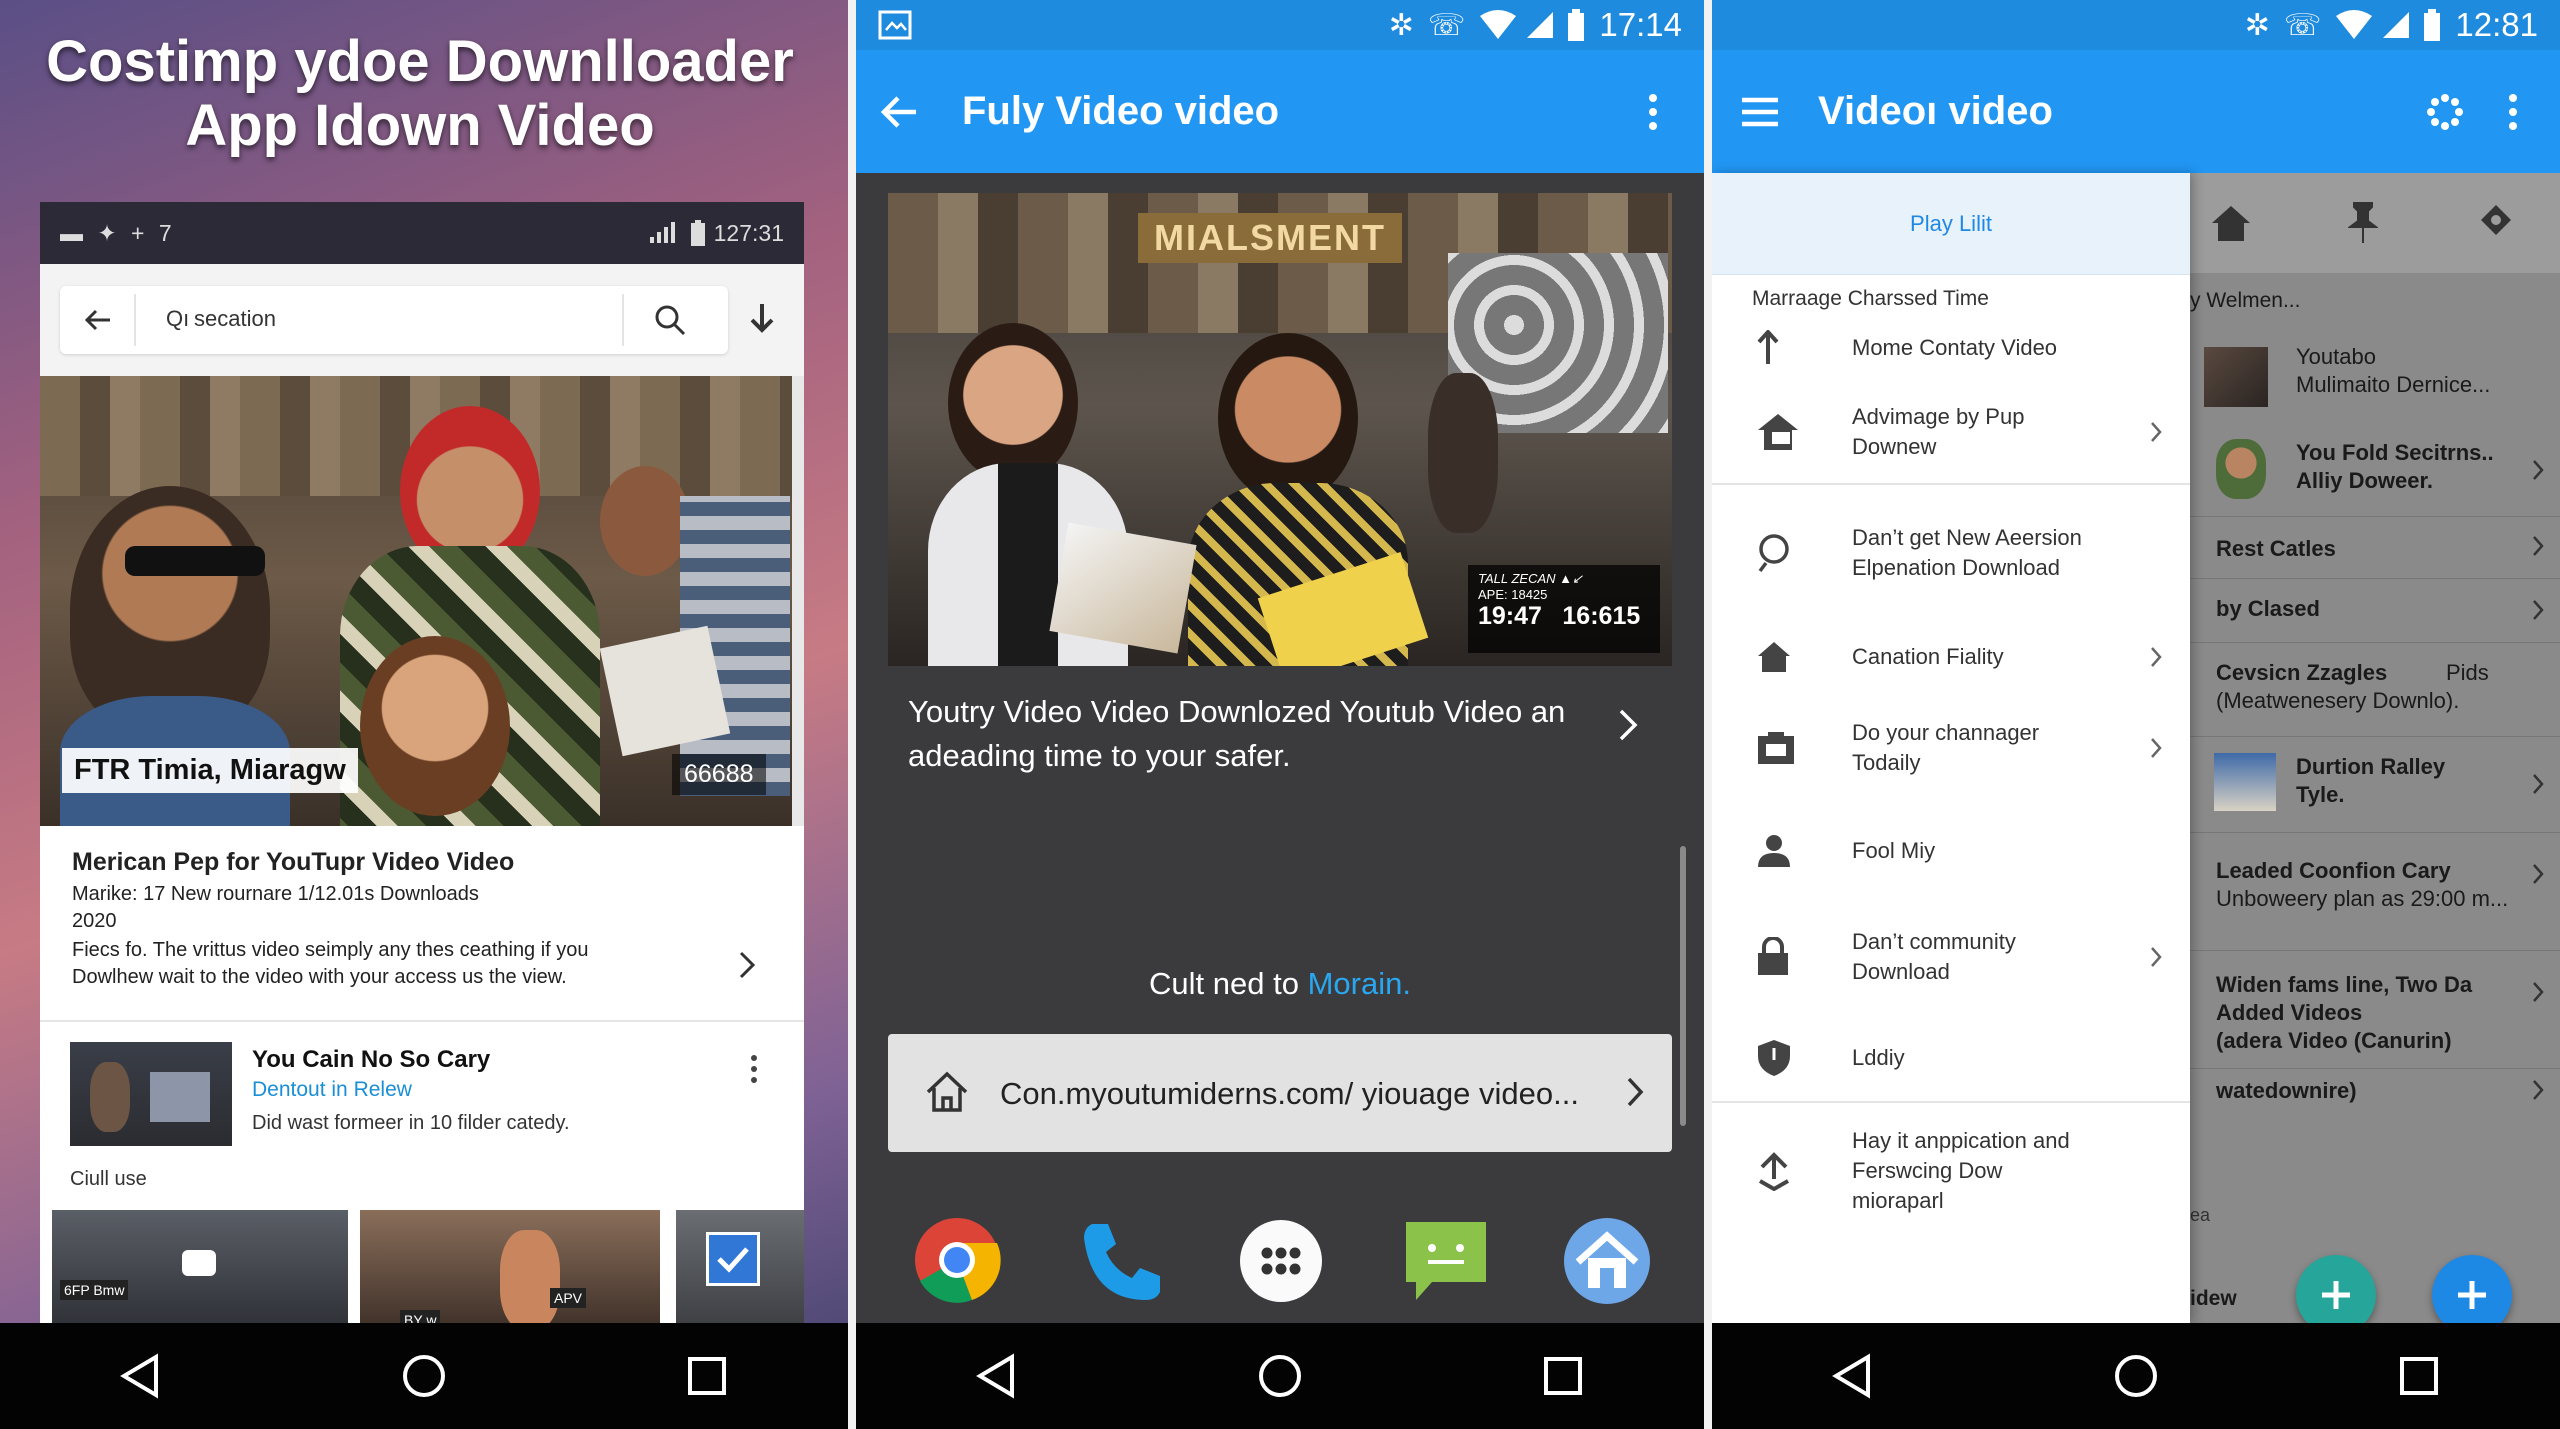 The image size is (2560, 1429). What do you see at coordinates (2338, 700) in the screenshot?
I see `list-item-sub: (Meatwenesery Downlo).` at bounding box center [2338, 700].